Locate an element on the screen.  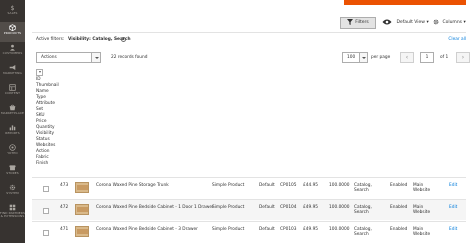
cell-sku: CP0103 is located at coordinates (288, 229).